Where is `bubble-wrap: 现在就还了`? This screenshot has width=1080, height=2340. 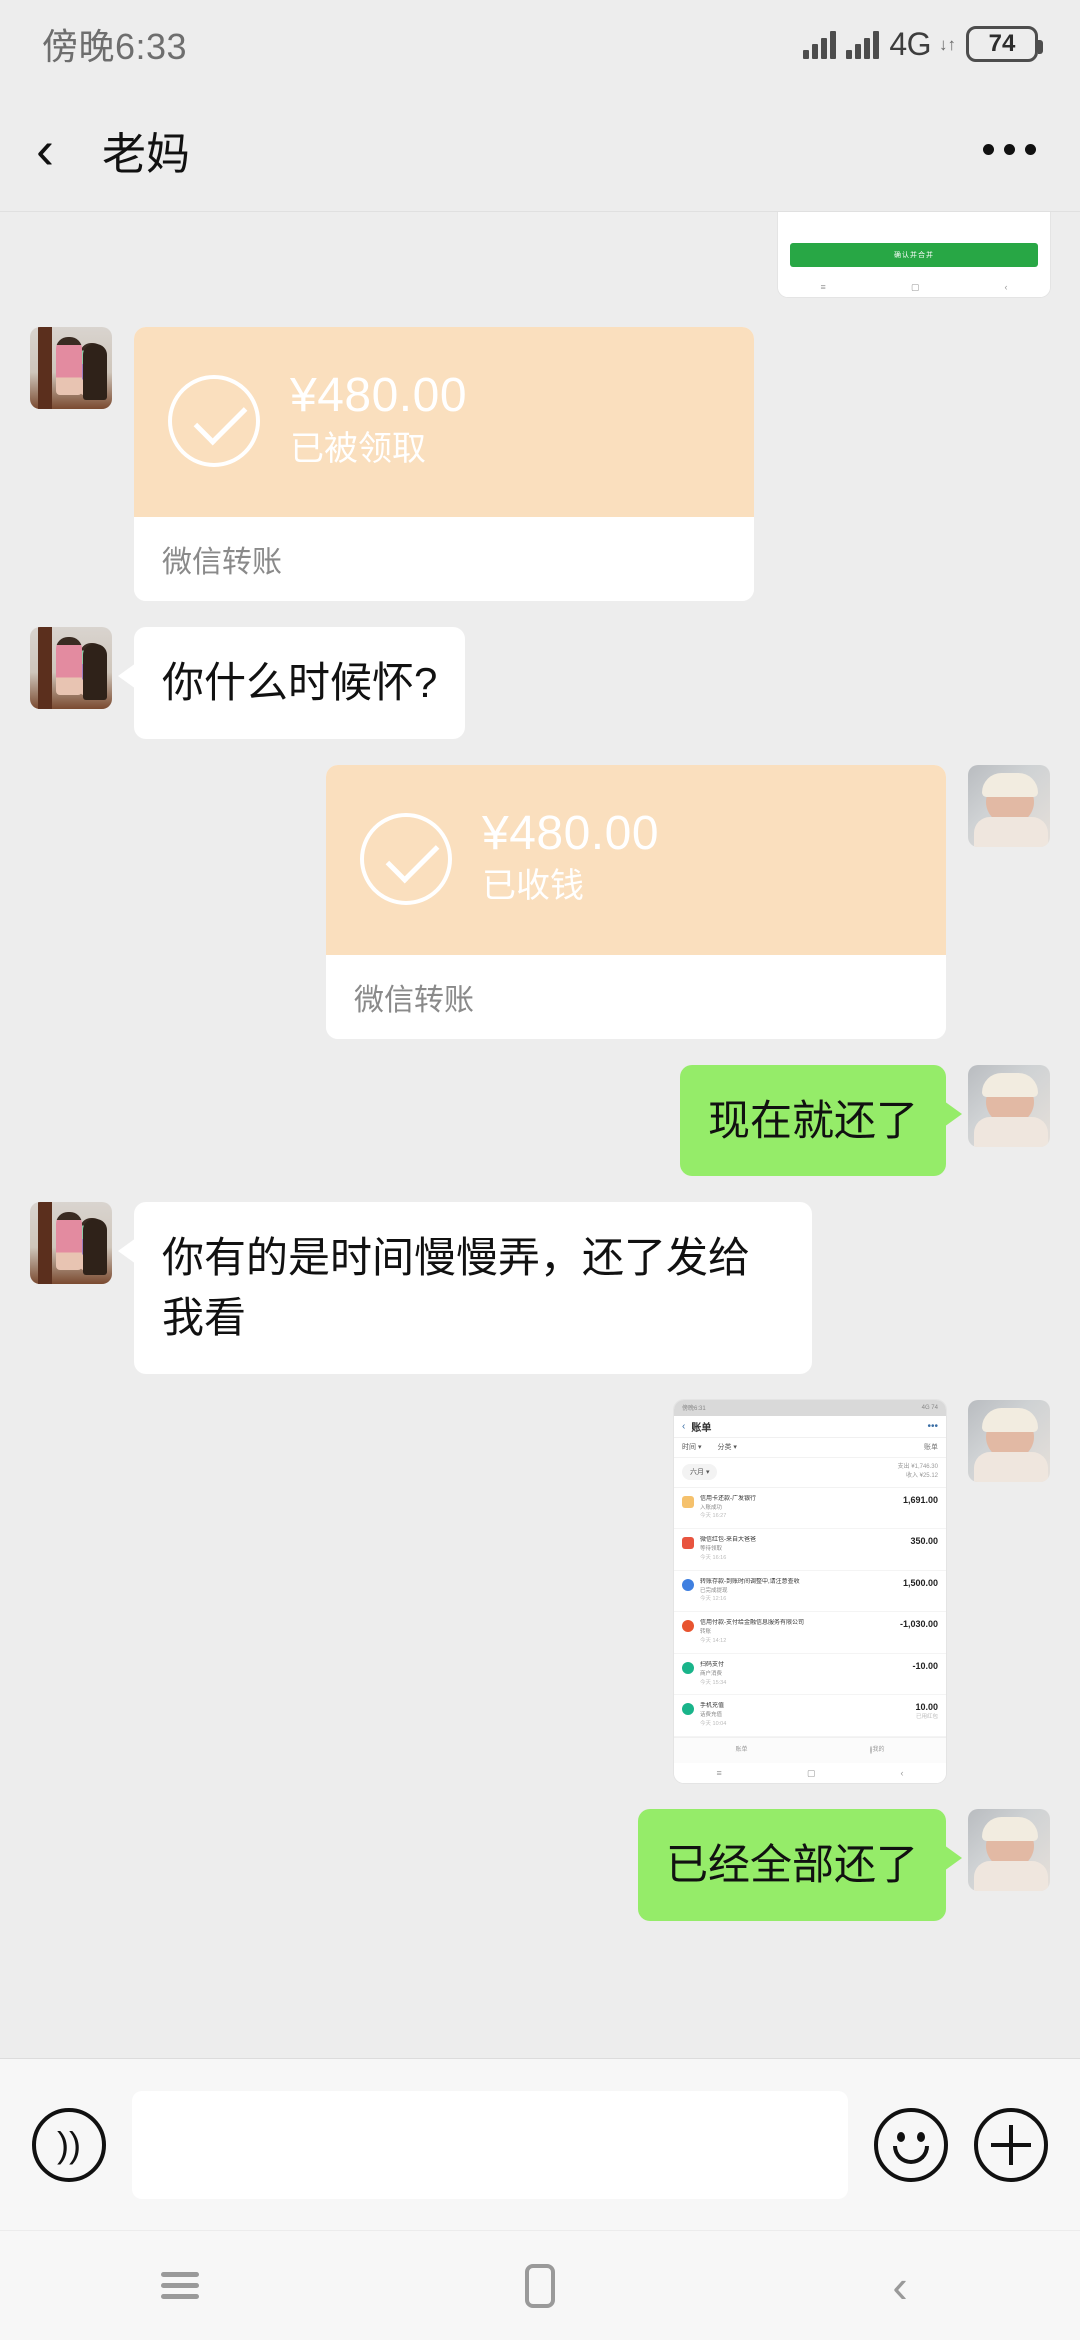 bubble-wrap: 现在就还了 is located at coordinates (823, 1120).